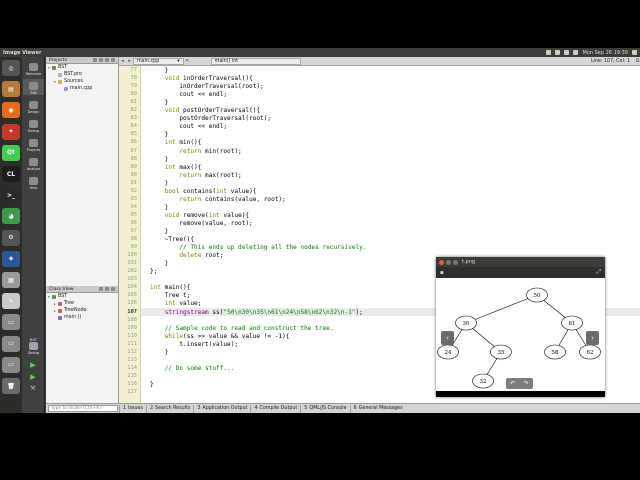 The width and height of the screenshot is (640, 480). Describe the element at coordinates (324, 408) in the screenshot. I see `output-tab: 5 QML/JS Console` at that location.